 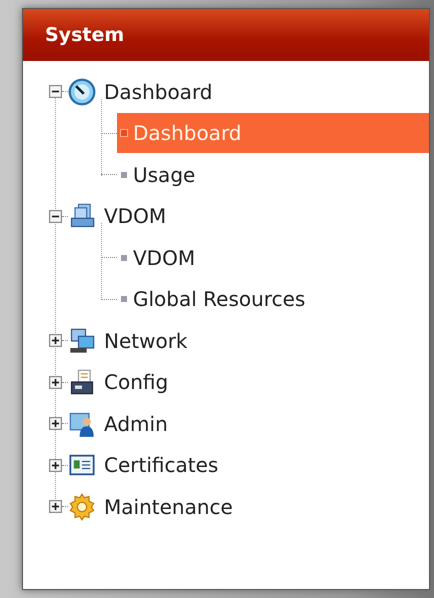 What do you see at coordinates (84, 35) in the screenshot?
I see `panel-title: System` at bounding box center [84, 35].